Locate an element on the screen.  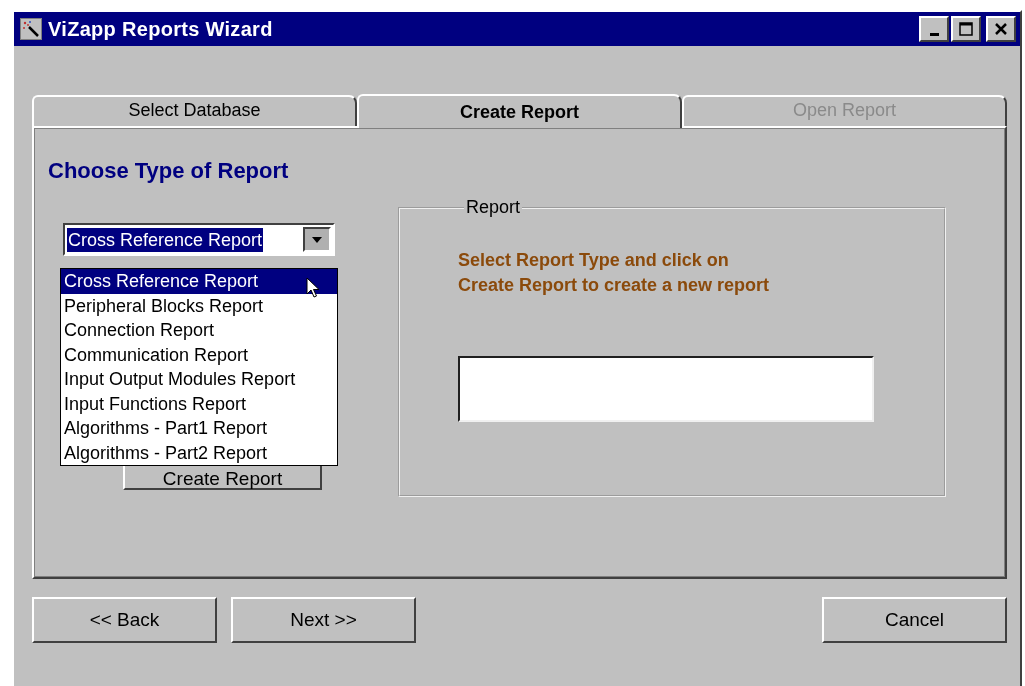
window-title: ViZapp Reports Wizard is located at coordinates (160, 29).